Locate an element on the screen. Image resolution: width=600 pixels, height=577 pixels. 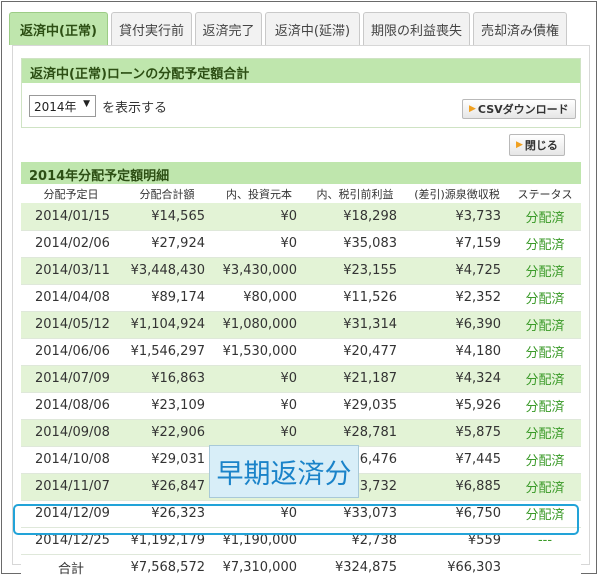
close-label: 閉じる is located at coordinates (541, 145).